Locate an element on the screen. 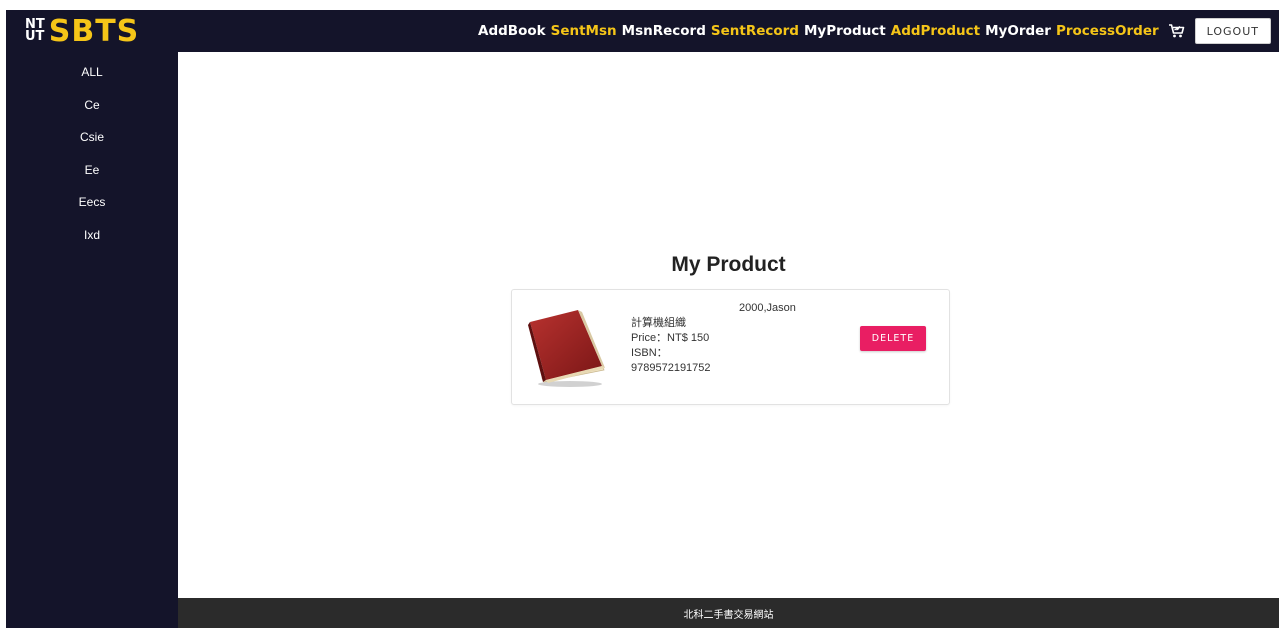  product-name: 計算機組織 is located at coordinates (658, 323).